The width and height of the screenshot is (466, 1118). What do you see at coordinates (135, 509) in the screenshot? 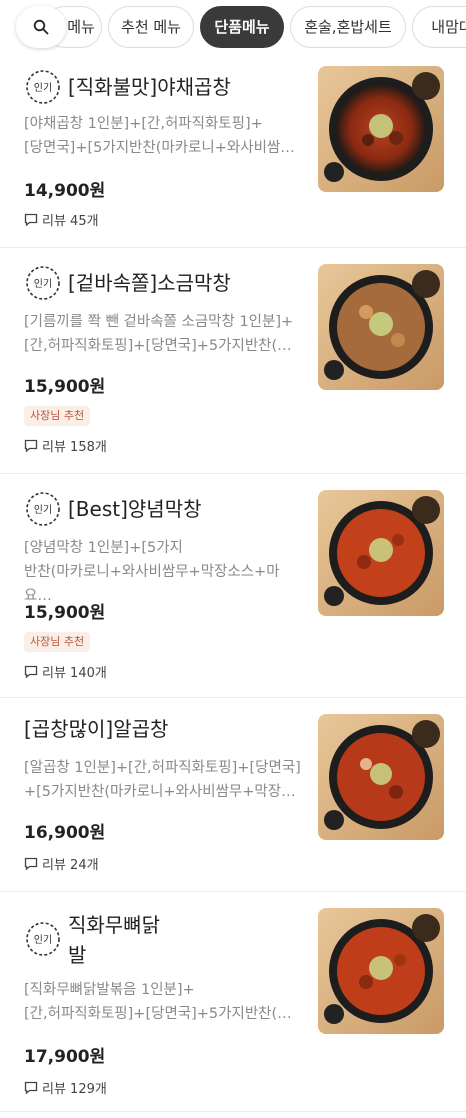
I see `menu-name: [Best]양념막창` at bounding box center [135, 509].